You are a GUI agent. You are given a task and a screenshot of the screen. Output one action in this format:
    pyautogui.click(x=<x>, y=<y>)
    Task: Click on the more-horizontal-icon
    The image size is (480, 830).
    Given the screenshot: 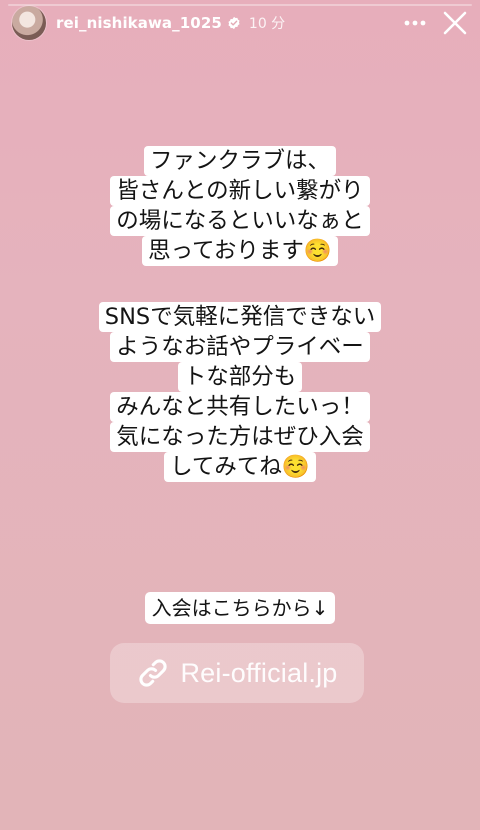 What is the action you would take?
    pyautogui.click(x=415, y=23)
    